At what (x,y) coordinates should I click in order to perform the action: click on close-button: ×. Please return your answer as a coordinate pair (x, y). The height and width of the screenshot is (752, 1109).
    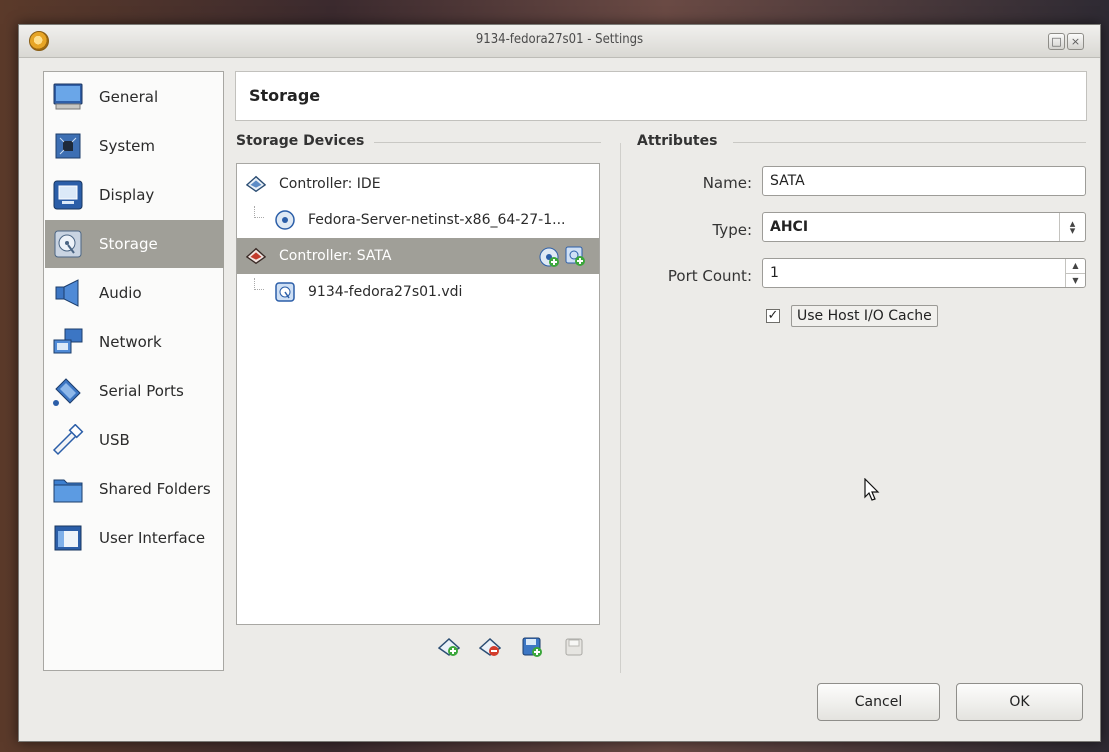
    Looking at the image, I should click on (1075, 41).